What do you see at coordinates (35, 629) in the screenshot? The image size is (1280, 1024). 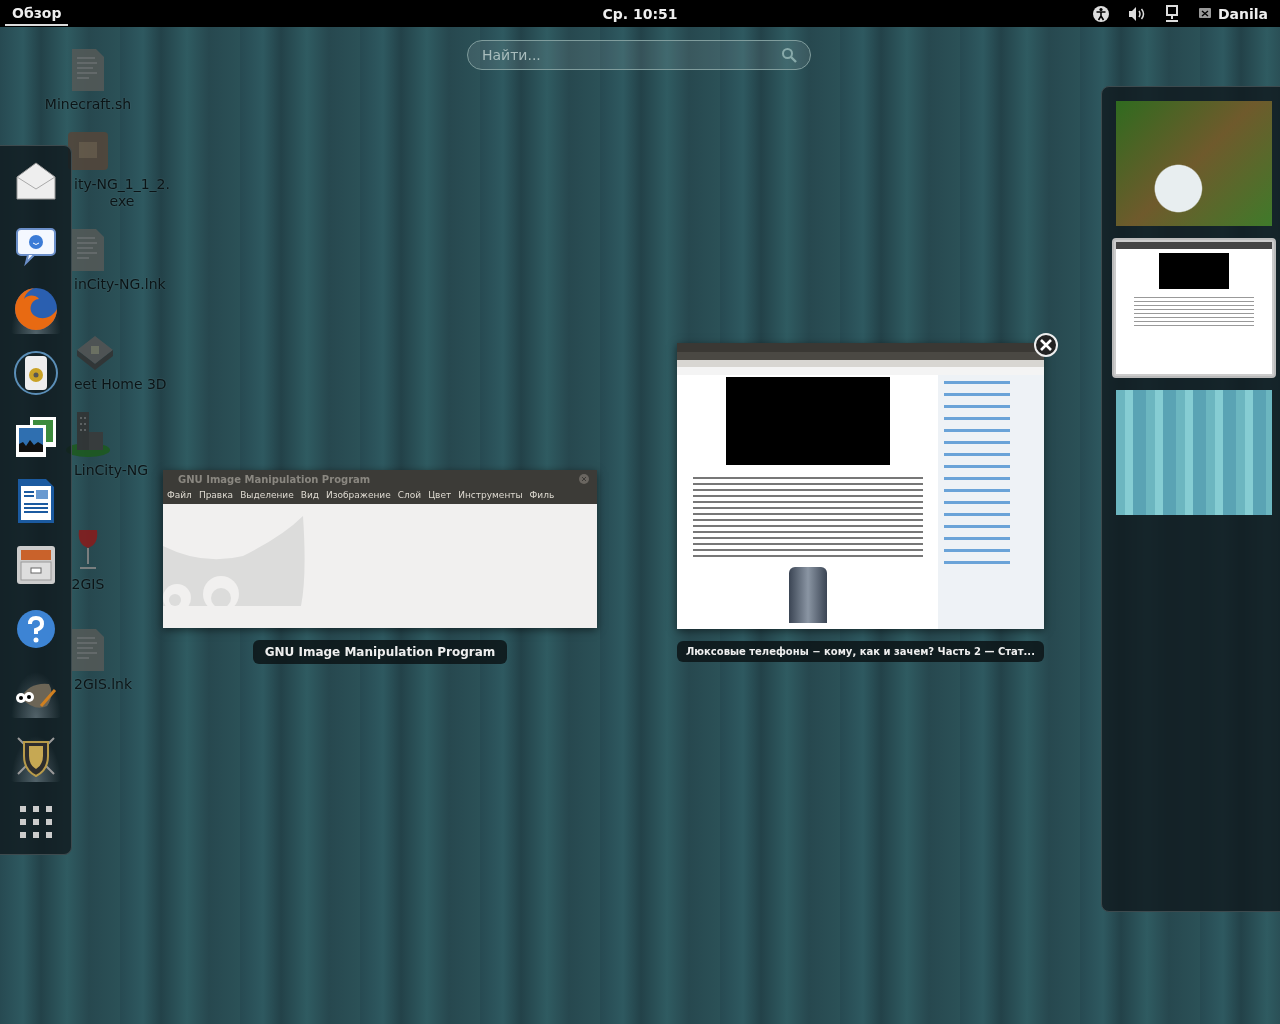 I see `help-icon` at bounding box center [35, 629].